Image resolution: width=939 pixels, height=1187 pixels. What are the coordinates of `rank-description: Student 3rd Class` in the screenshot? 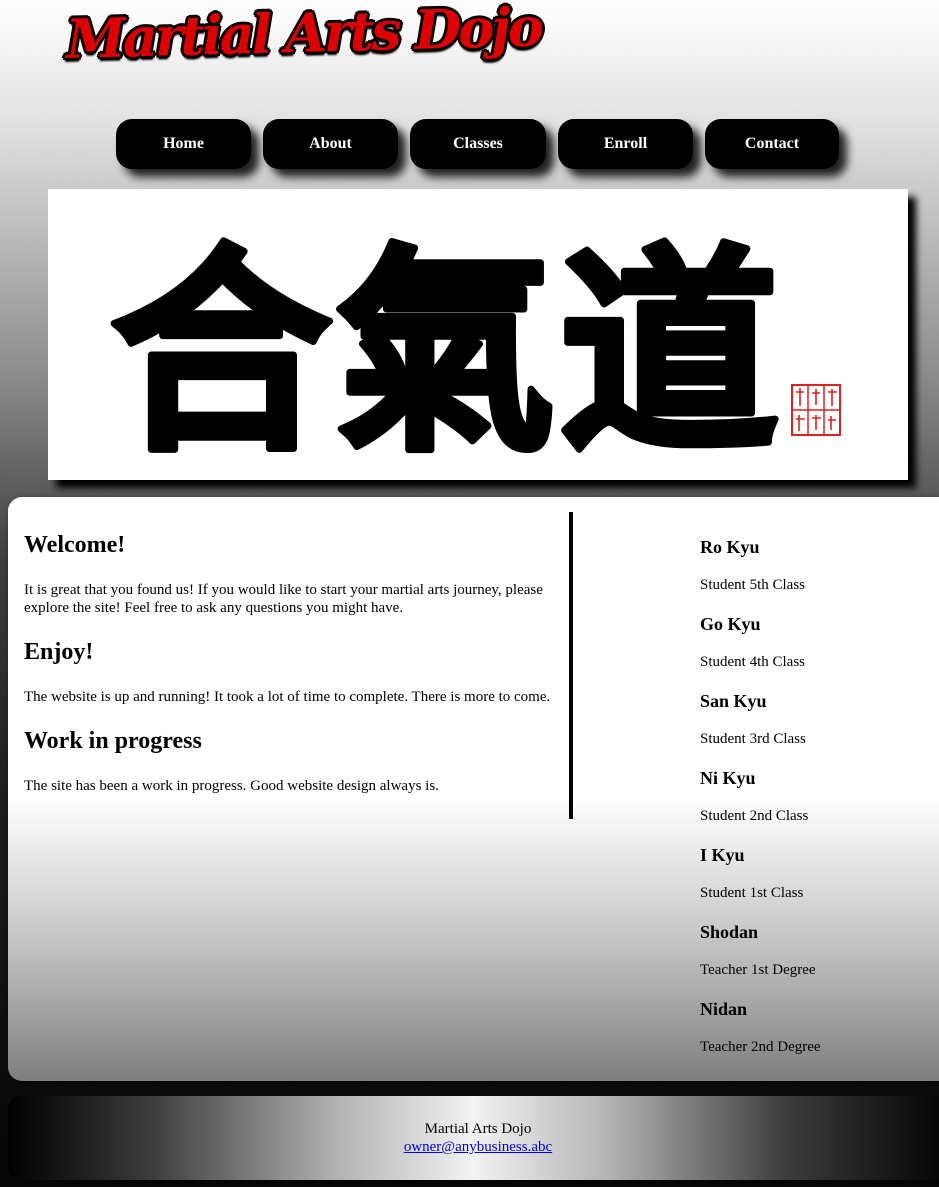 It's located at (753, 739).